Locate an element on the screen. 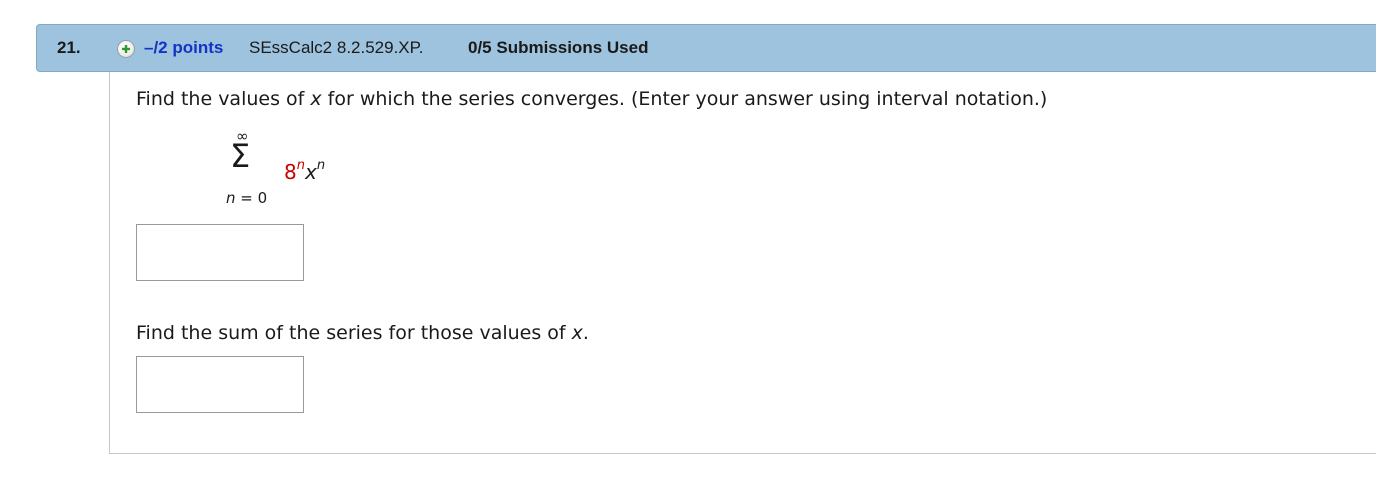 The width and height of the screenshot is (1376, 504). term-base-exponent: n is located at coordinates (300, 166).